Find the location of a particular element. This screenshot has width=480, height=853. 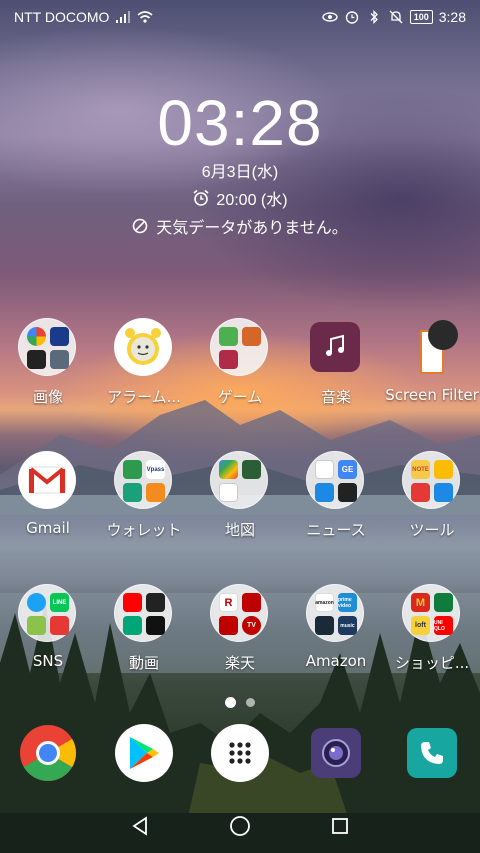

rakuten-3-mini-icon is located at coordinates (228, 625).